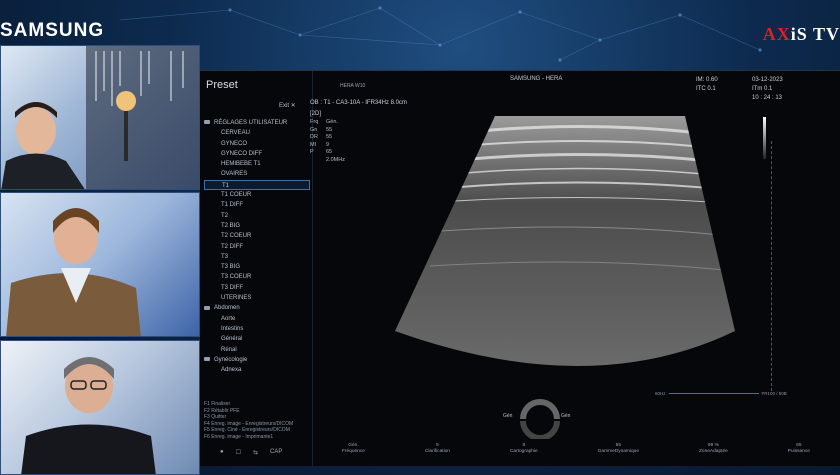 Image resolution: width=840 pixels, height=475 pixels. What do you see at coordinates (257, 298) in the screenshot?
I see `tree-item: UTERINES` at bounding box center [257, 298].